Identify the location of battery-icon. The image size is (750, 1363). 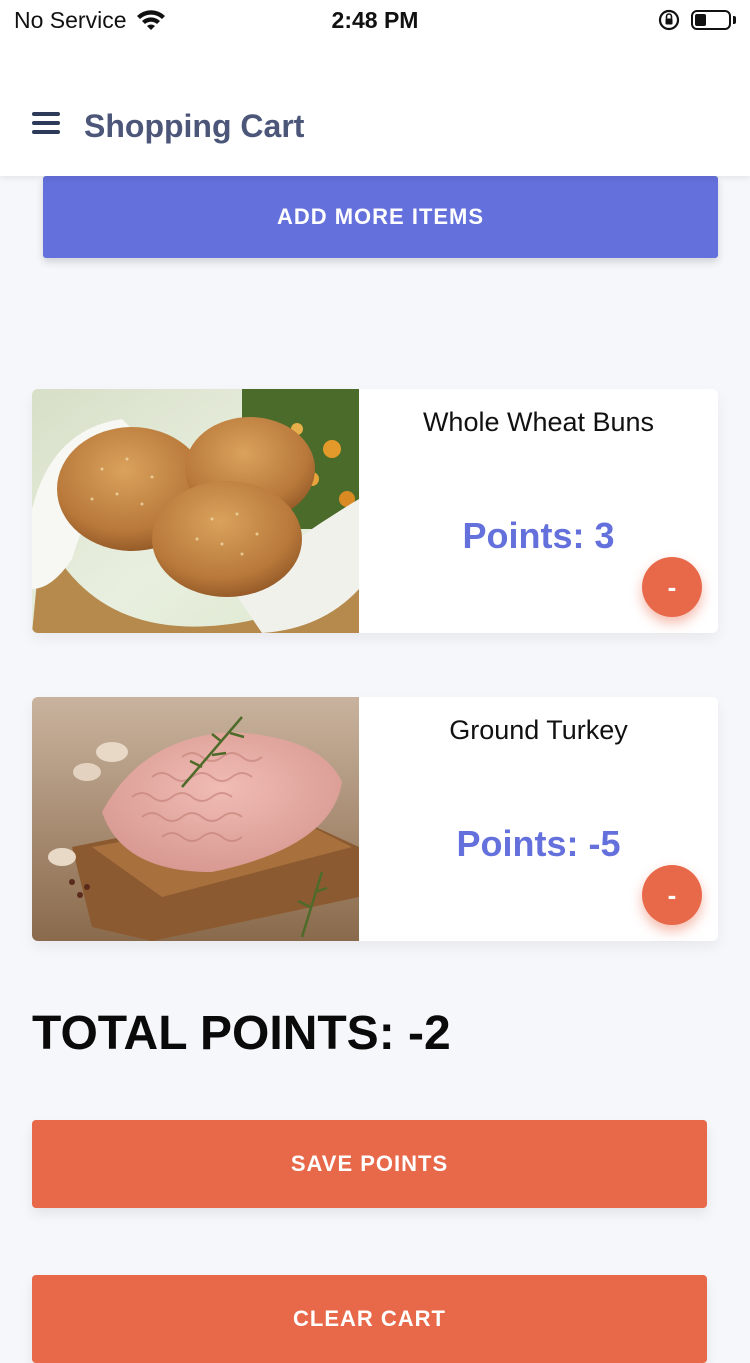
(711, 20).